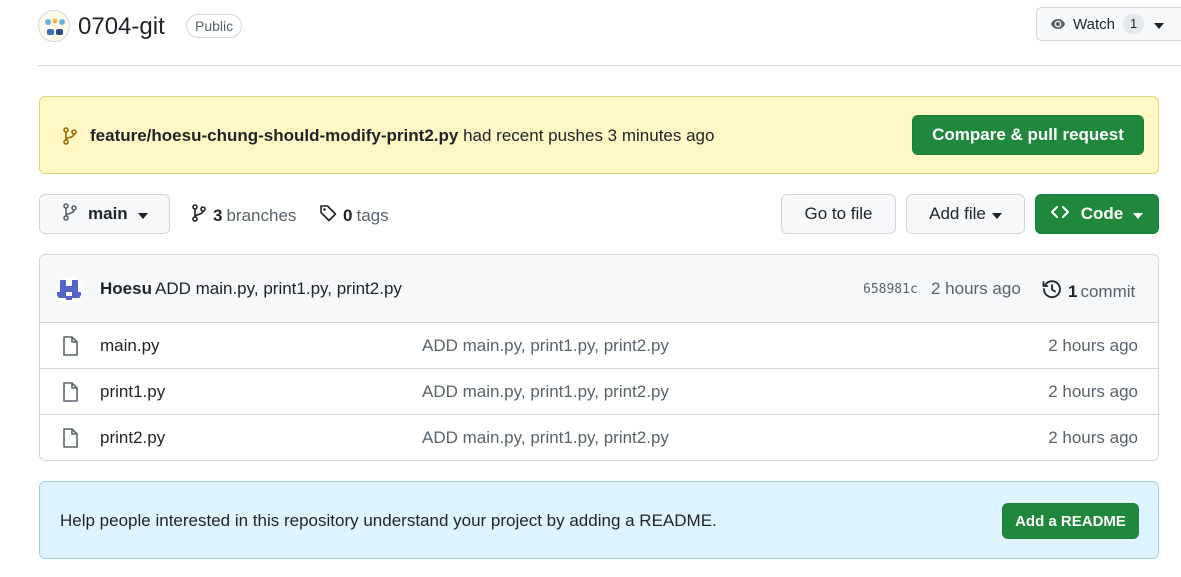 The height and width of the screenshot is (577, 1181). I want to click on current-branch: main, so click(108, 213).